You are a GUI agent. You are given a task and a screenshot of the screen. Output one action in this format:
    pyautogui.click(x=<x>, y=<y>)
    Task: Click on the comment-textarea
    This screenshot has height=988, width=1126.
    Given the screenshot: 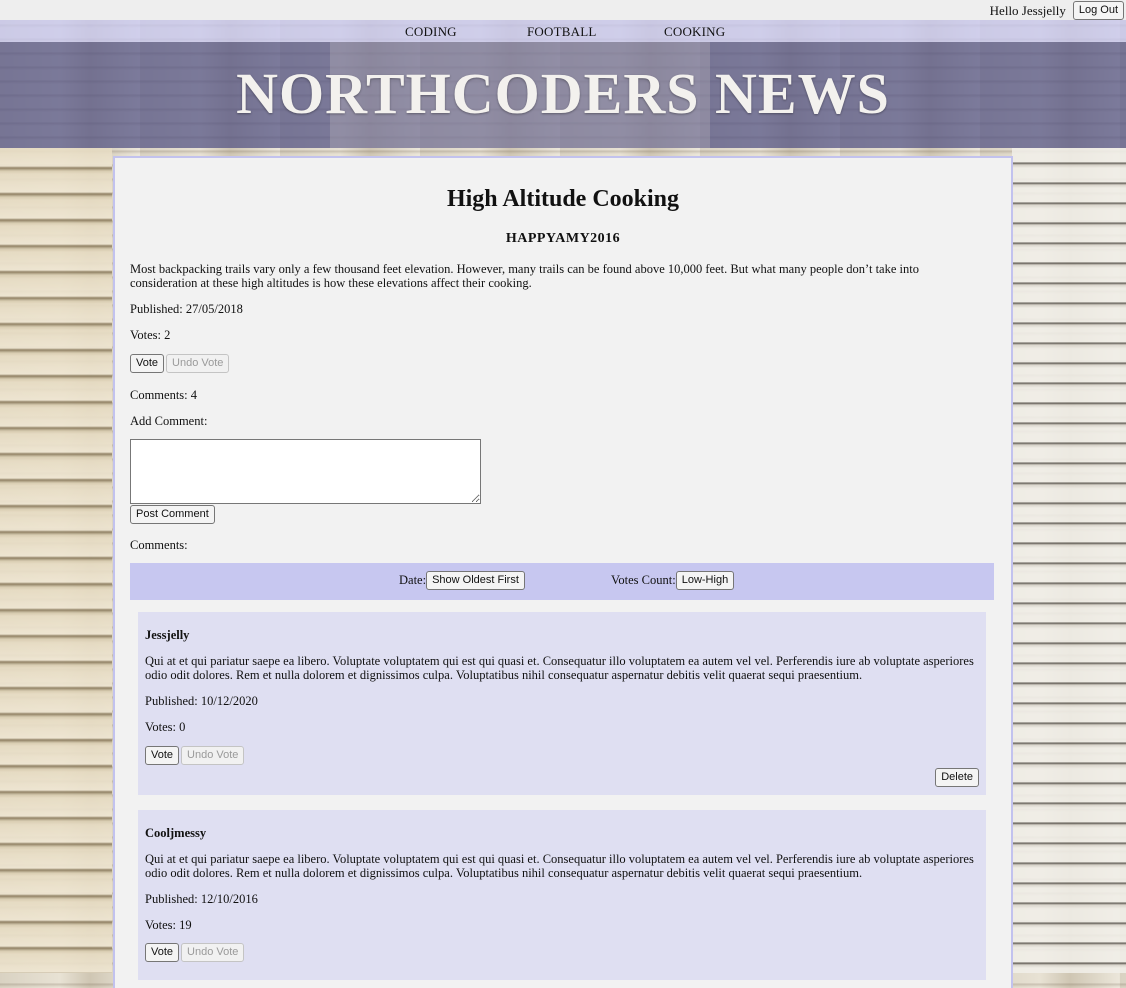 What is the action you would take?
    pyautogui.click(x=305, y=471)
    